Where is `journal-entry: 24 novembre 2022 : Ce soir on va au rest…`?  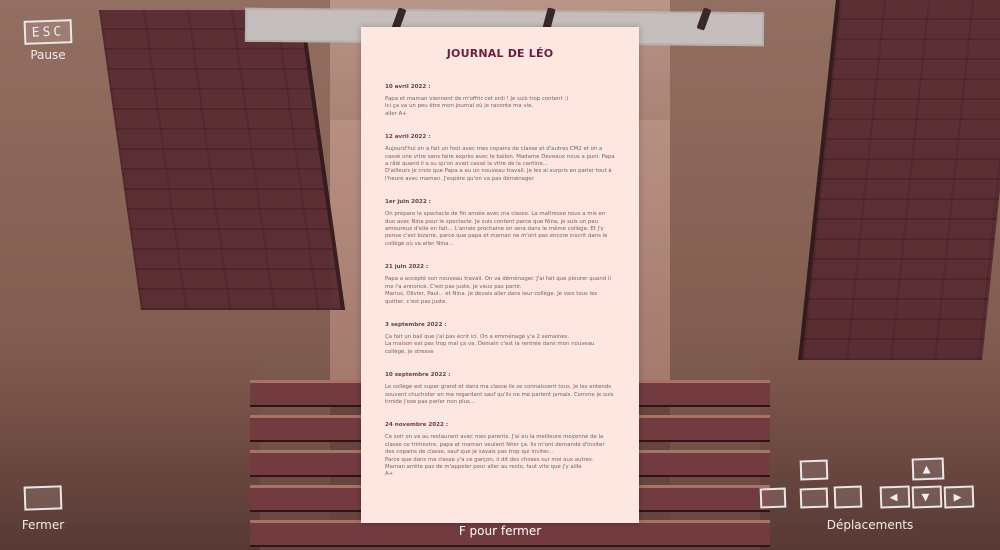
journal-entry: 24 novembre 2022 : Ce soir on va au rest… is located at coordinates (500, 450).